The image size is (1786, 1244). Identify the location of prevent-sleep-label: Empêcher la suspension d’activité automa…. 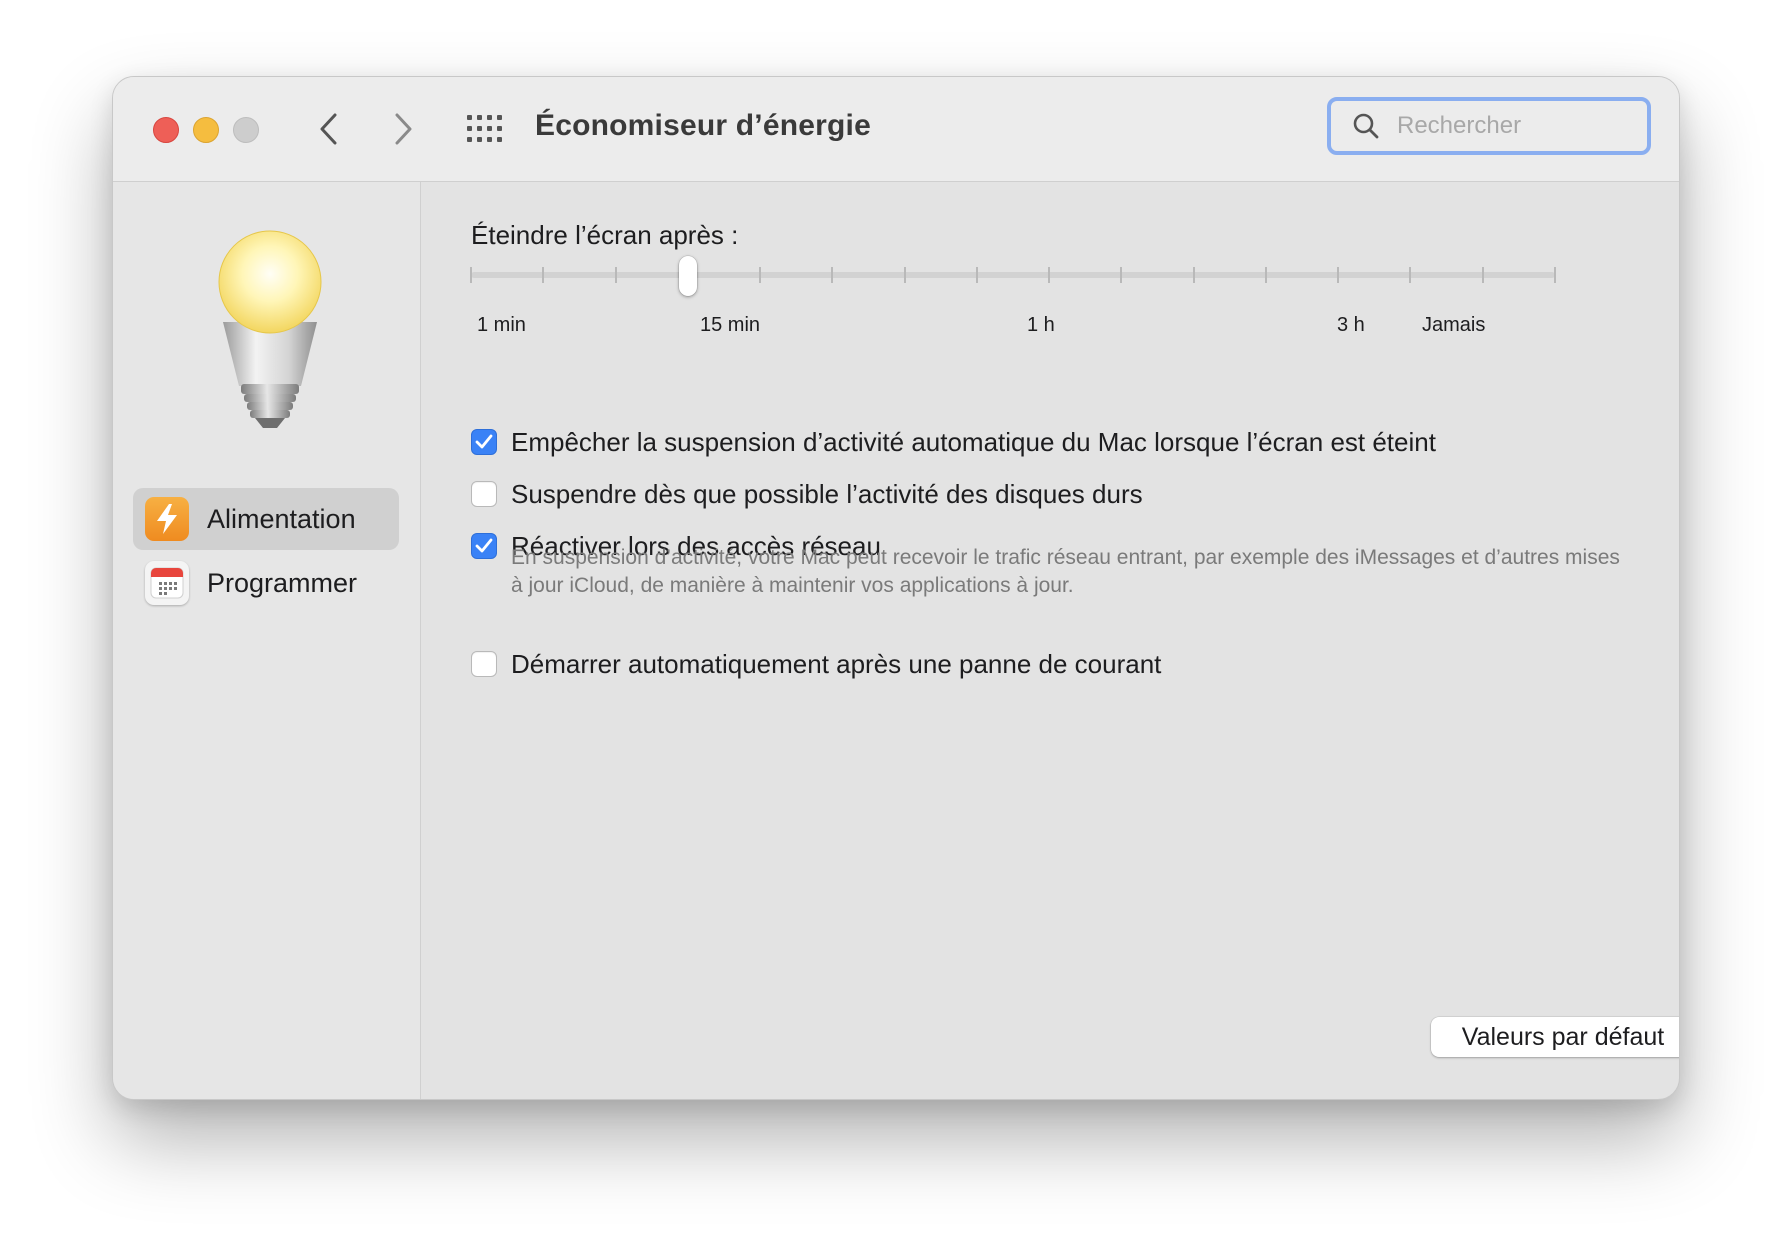
(973, 441).